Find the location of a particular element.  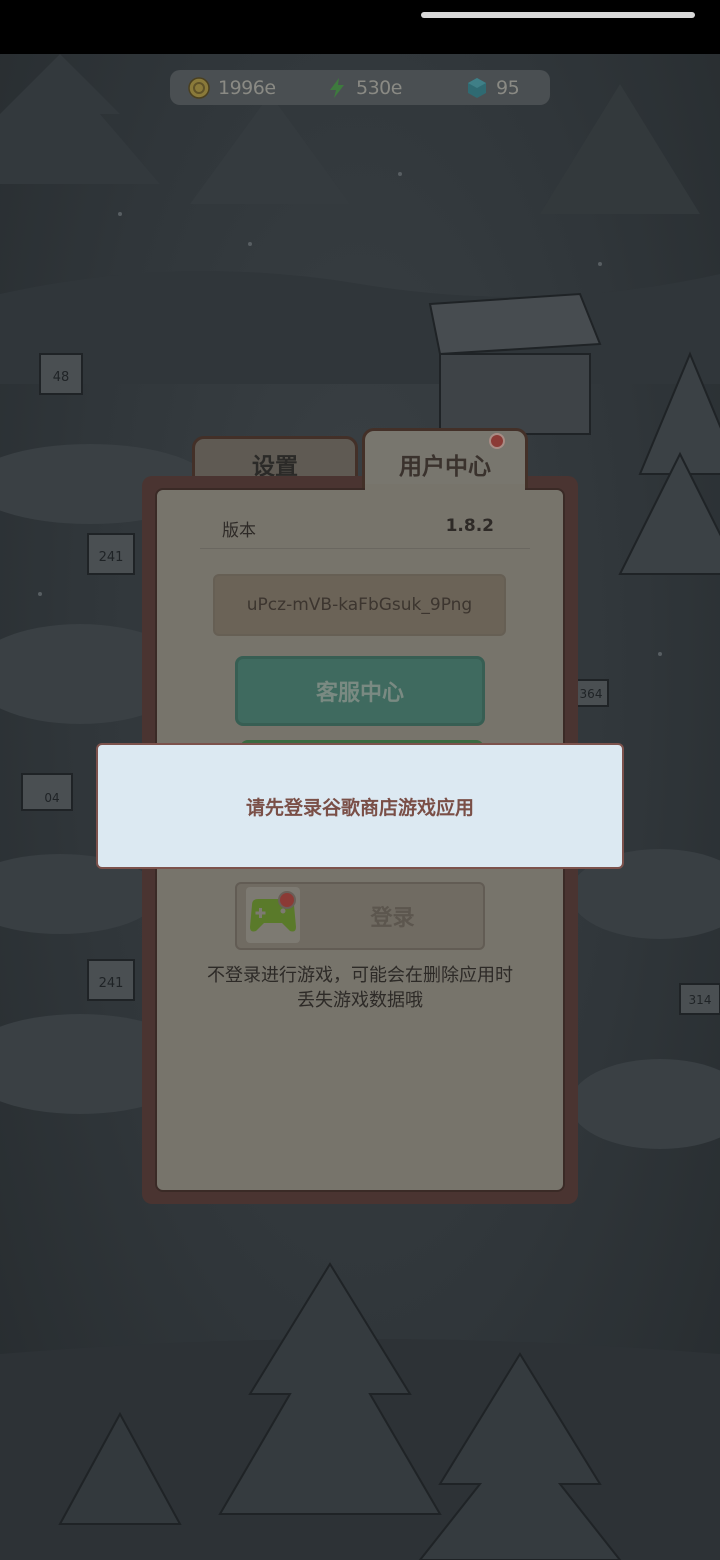

toast-dialog: 请先登录谷歌商店游戏应用 is located at coordinates (360, 806).